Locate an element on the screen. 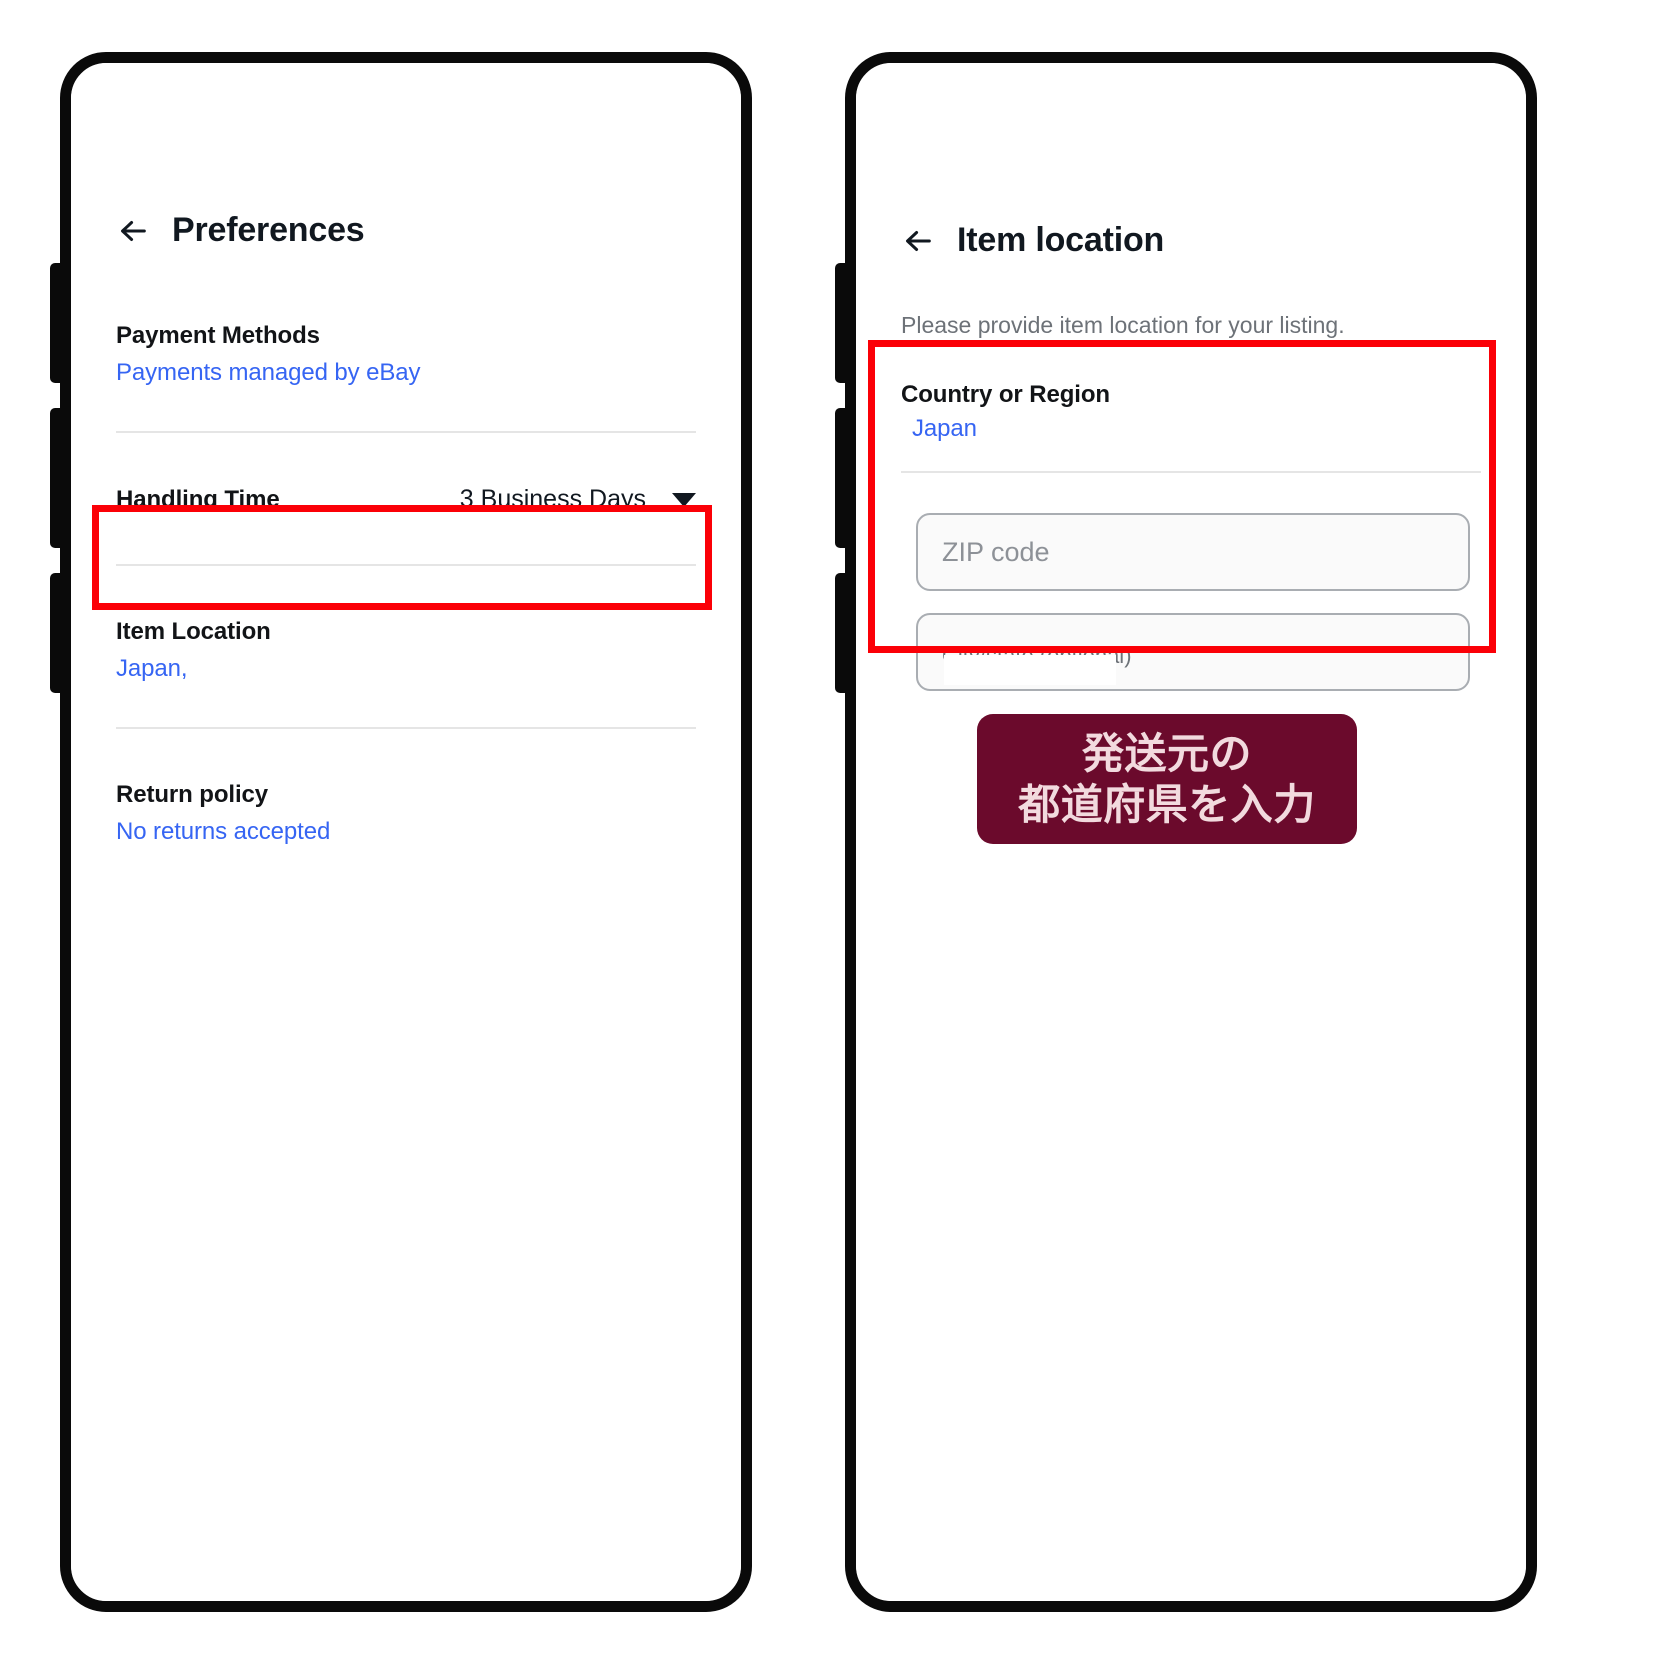 This screenshot has width=1662, height=1659. row-item-location: Item Location Japan, is located at coordinates (406, 650).